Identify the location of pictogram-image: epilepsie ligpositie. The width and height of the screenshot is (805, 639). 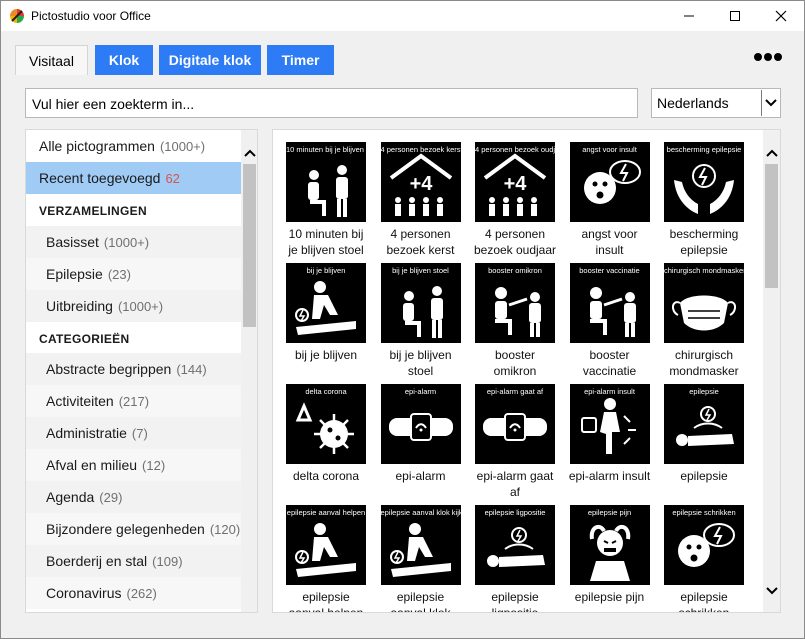
(515, 545).